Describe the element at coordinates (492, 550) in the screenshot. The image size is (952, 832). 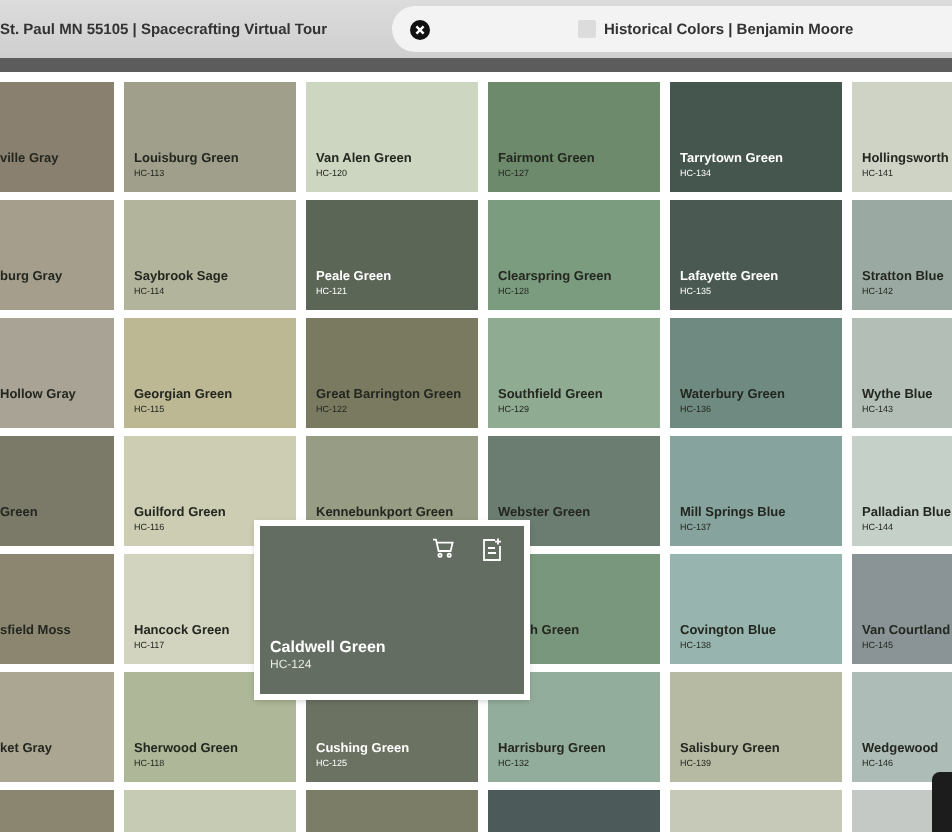
I see `add-to-list-icon` at that location.